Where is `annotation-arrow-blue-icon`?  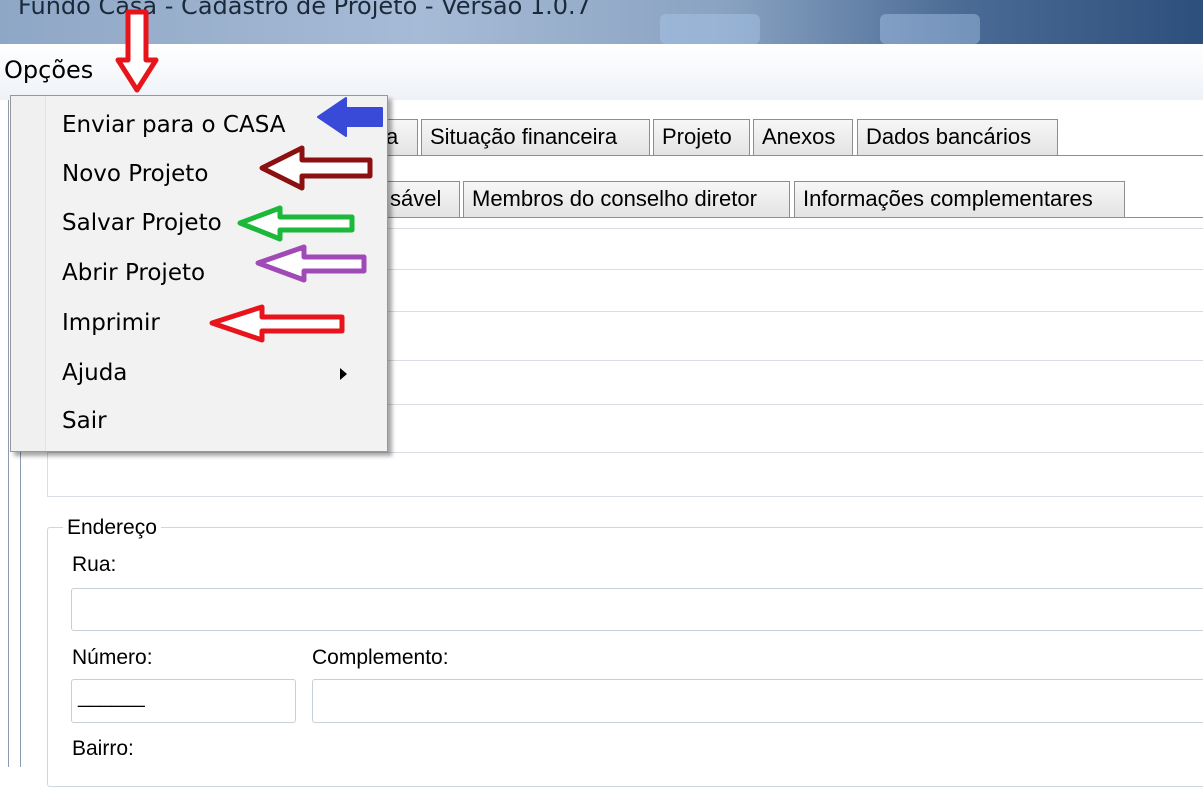 annotation-arrow-blue-icon is located at coordinates (350, 117).